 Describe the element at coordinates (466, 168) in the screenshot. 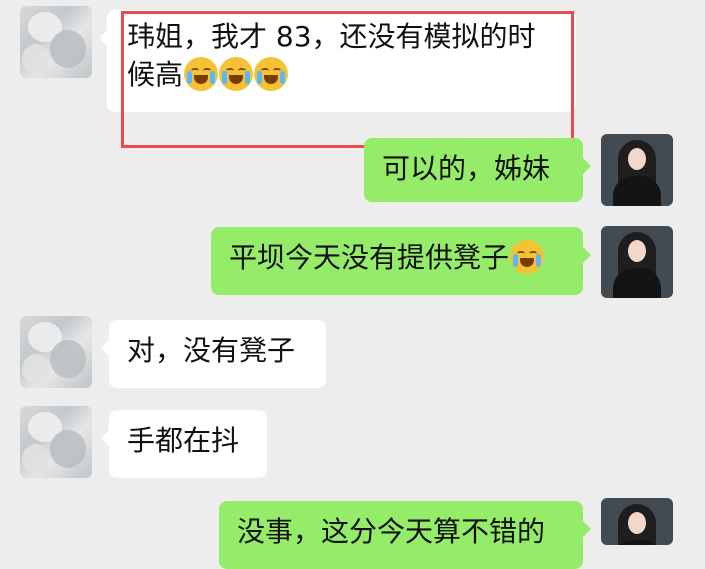

I see `message-text: 可以的，姊妹` at that location.